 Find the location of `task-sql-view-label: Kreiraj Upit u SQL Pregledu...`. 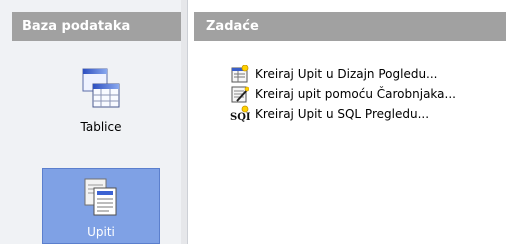

task-sql-view-label: Kreiraj Upit u SQL Pregledu... is located at coordinates (342, 114).